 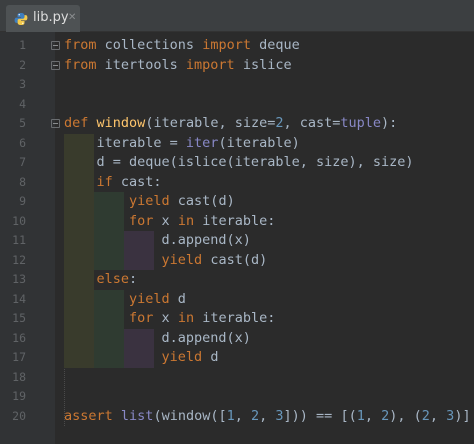 I want to click on line-number: 1, so click(x=22, y=45).